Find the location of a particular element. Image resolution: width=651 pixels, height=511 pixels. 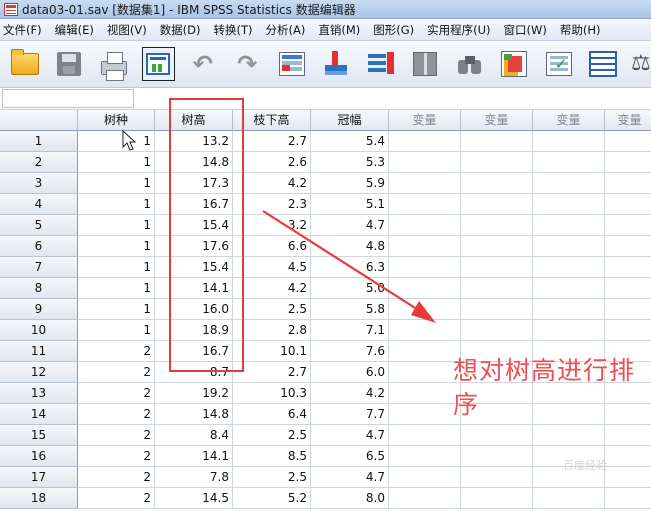

grid-cell: 6.4 is located at coordinates (272, 414).